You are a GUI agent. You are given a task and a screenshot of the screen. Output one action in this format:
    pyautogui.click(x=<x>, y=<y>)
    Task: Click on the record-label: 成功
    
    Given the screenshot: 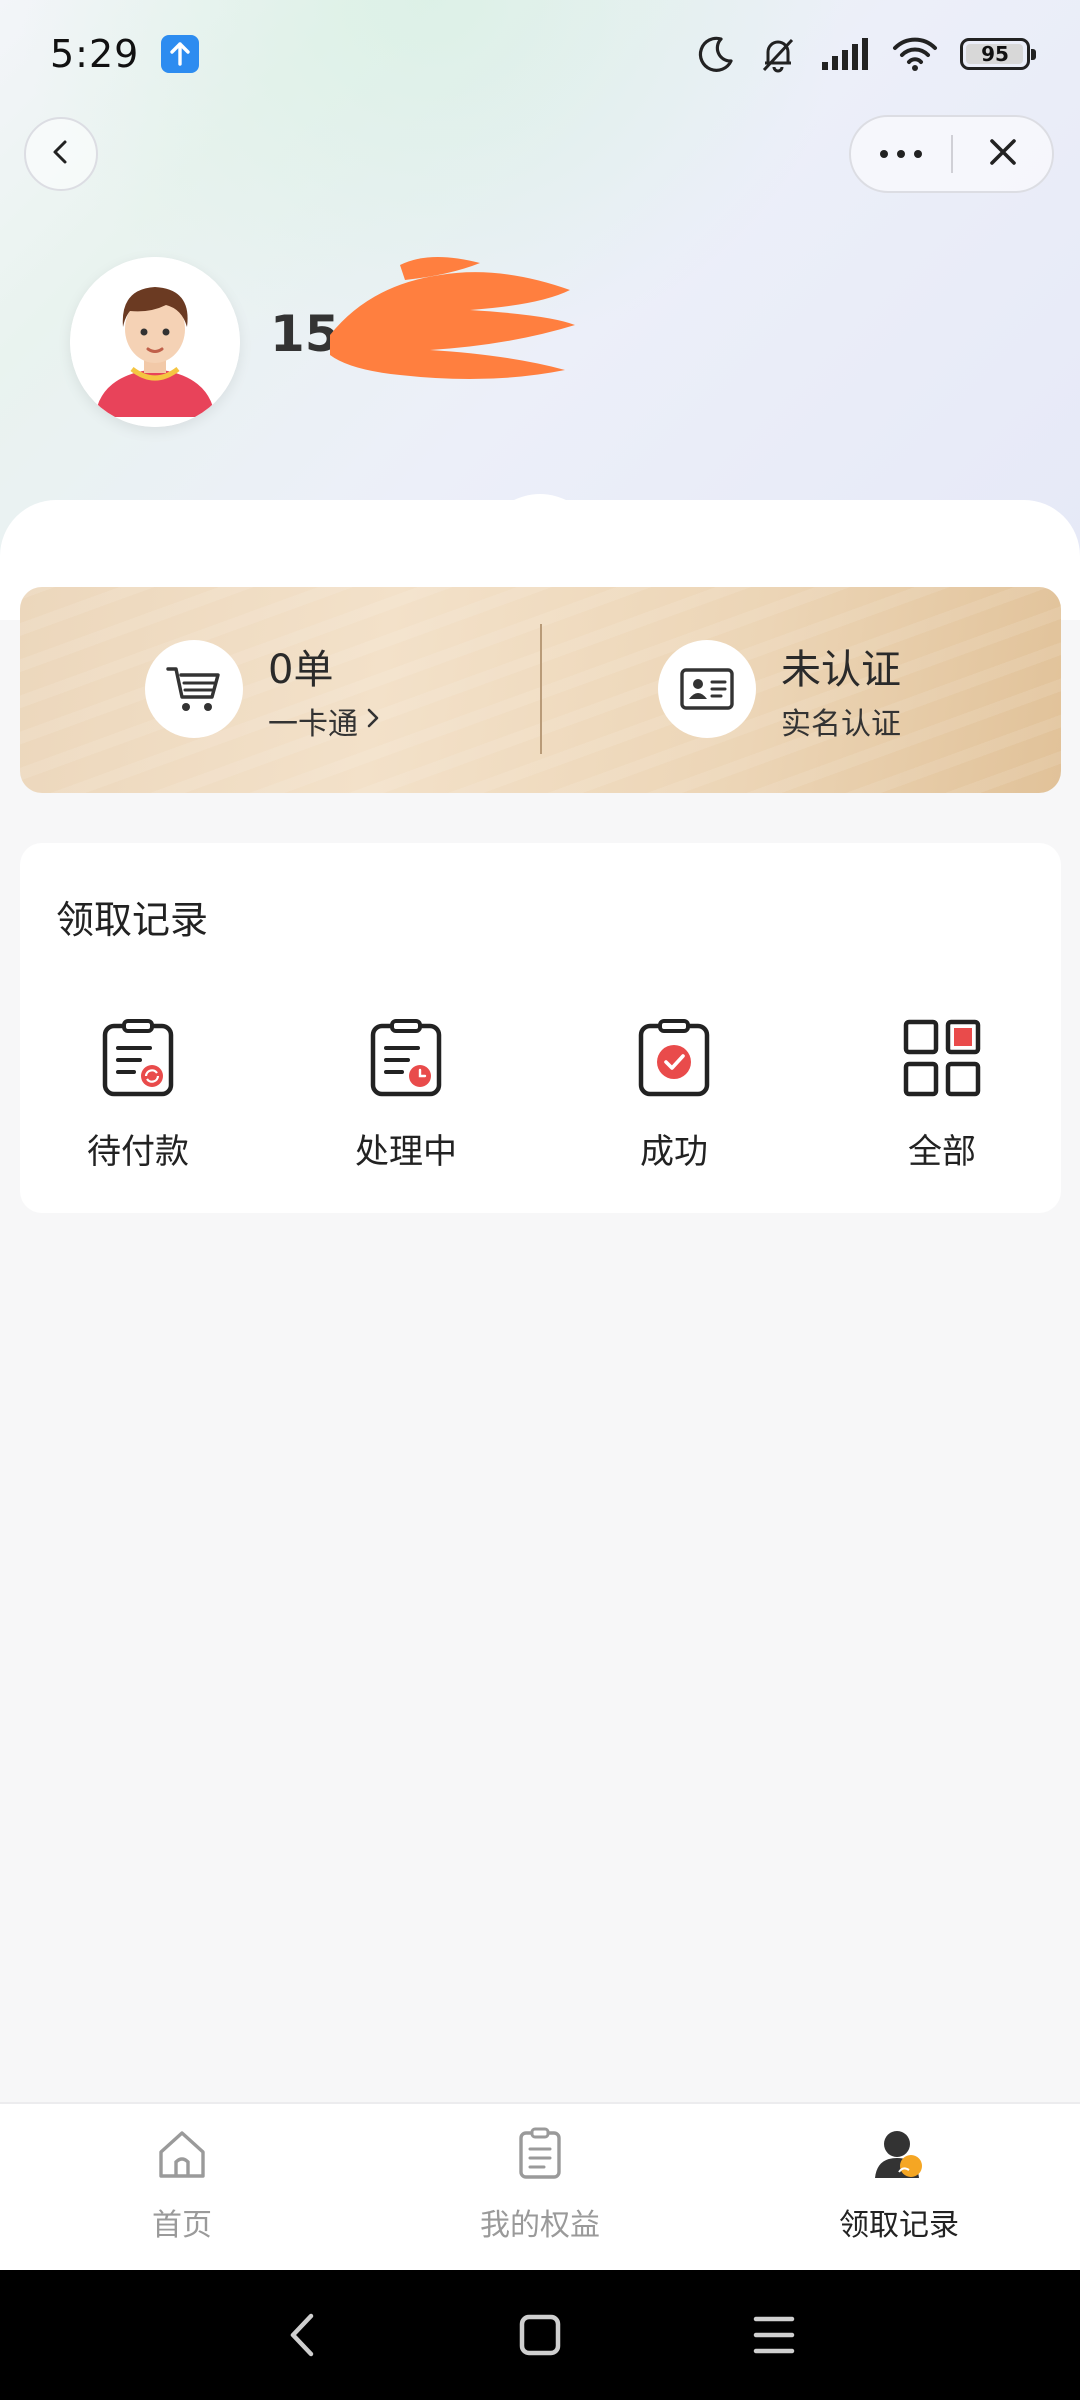 What is the action you would take?
    pyautogui.click(x=674, y=1152)
    